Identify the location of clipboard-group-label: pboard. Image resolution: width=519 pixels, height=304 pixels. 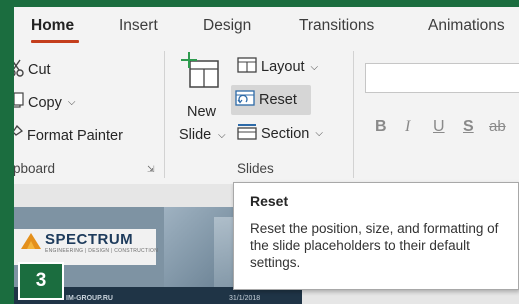
(35, 168).